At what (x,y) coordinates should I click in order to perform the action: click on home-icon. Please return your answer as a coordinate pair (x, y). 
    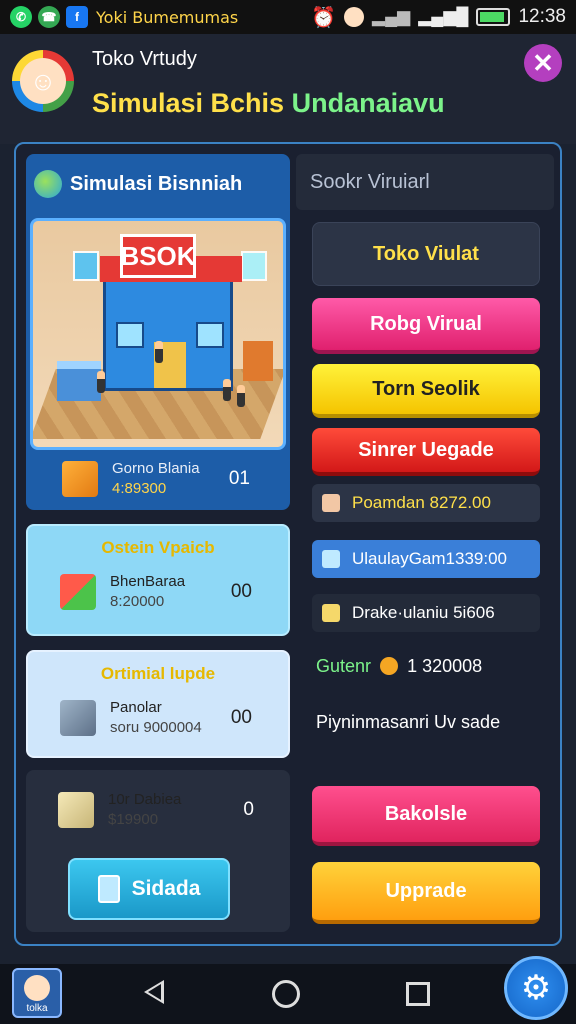
    Looking at the image, I should click on (286, 994).